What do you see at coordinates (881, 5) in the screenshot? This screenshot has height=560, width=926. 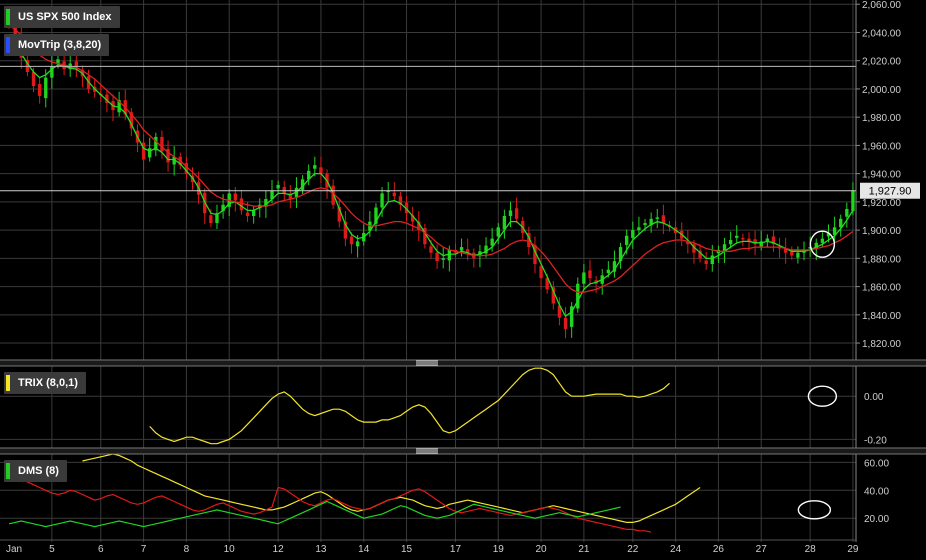 I see `price-tick-label-12: 2,060.00` at bounding box center [881, 5].